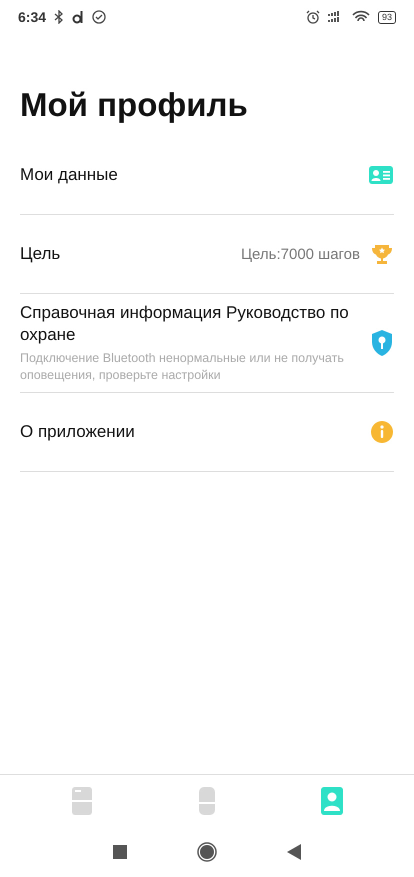 The width and height of the screenshot is (414, 877). I want to click on bluetooth-icon, so click(59, 17).